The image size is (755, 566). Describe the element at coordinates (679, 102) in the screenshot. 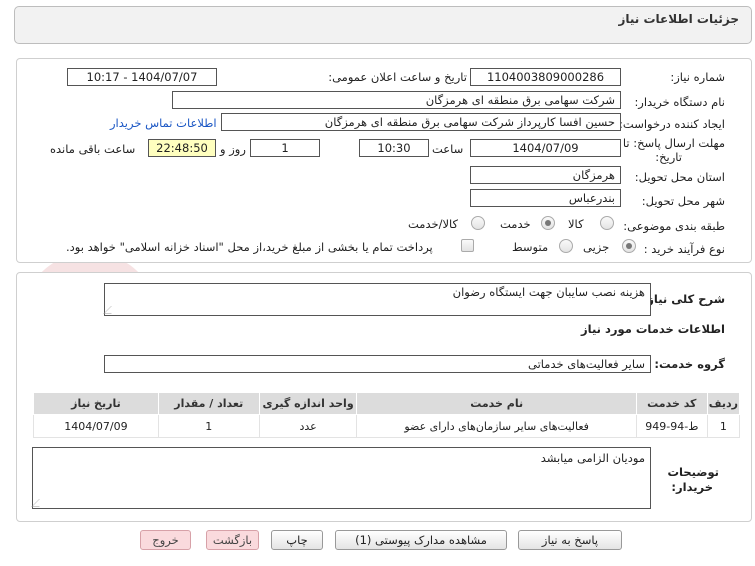

I see `buyer-org-label: نام دستگاه خریدار:` at that location.